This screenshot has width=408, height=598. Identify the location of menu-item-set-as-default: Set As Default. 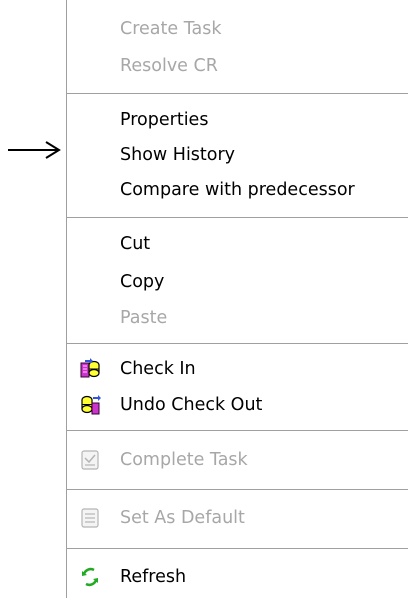
(237, 518).